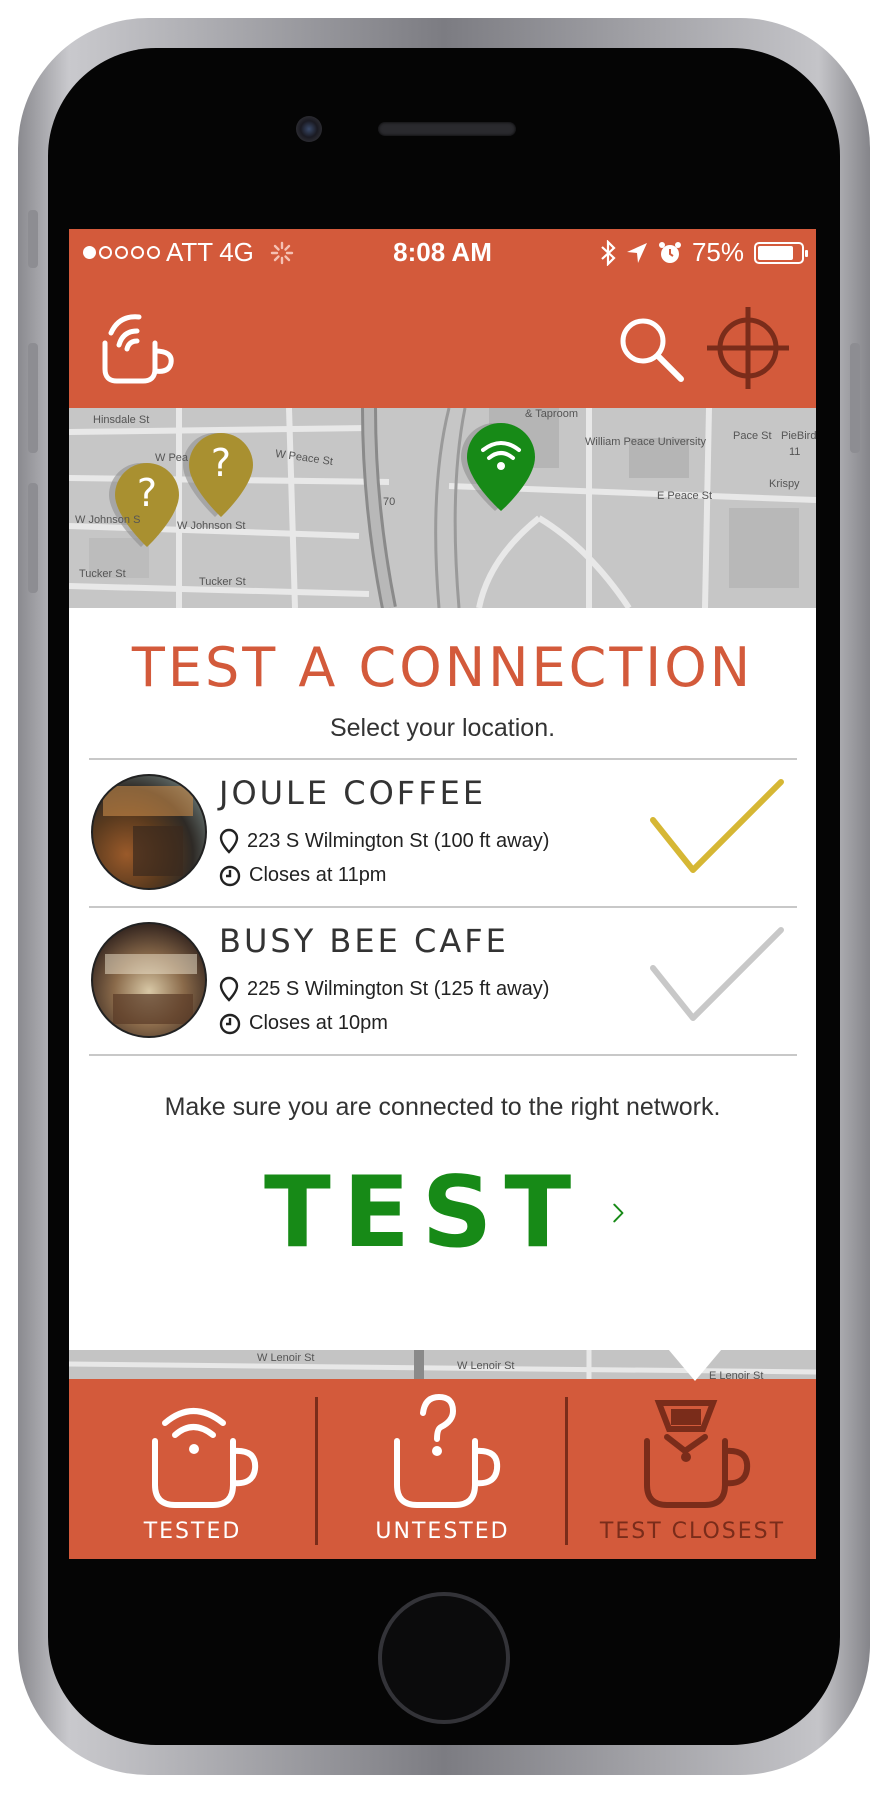  I want to click on active-tab-pointer, so click(695, 1362).